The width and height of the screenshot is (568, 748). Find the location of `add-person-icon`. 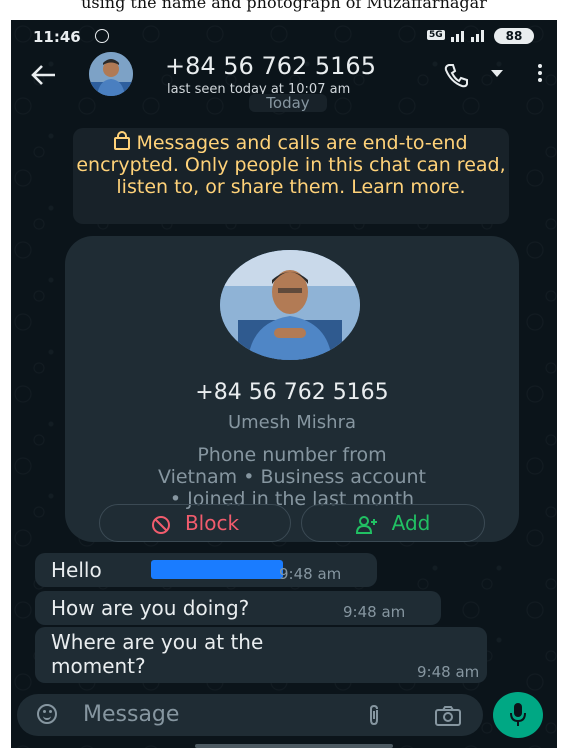

add-person-icon is located at coordinates (366, 524).